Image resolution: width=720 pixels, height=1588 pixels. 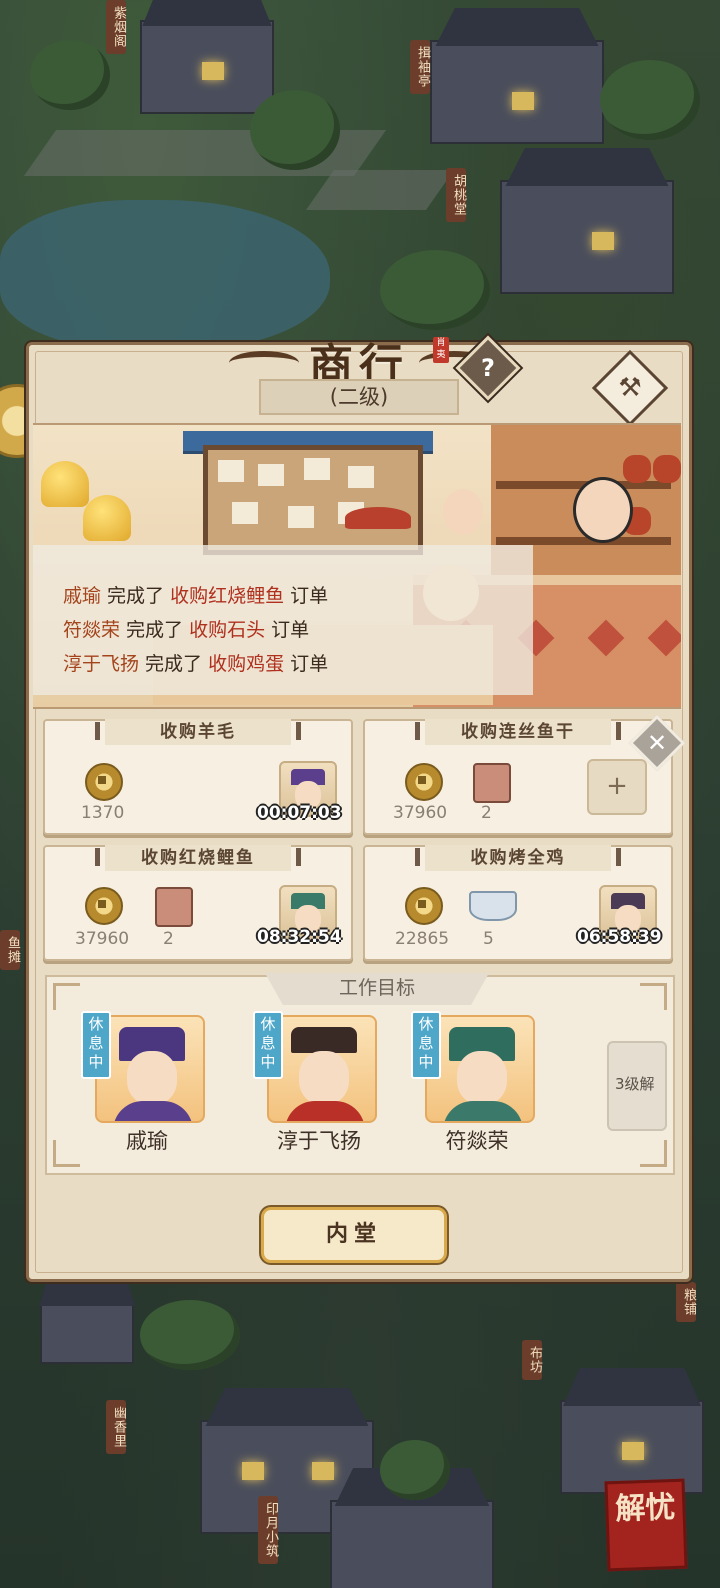 What do you see at coordinates (299, 813) in the screenshot?
I see `order-timer: 00:07:03` at bounding box center [299, 813].